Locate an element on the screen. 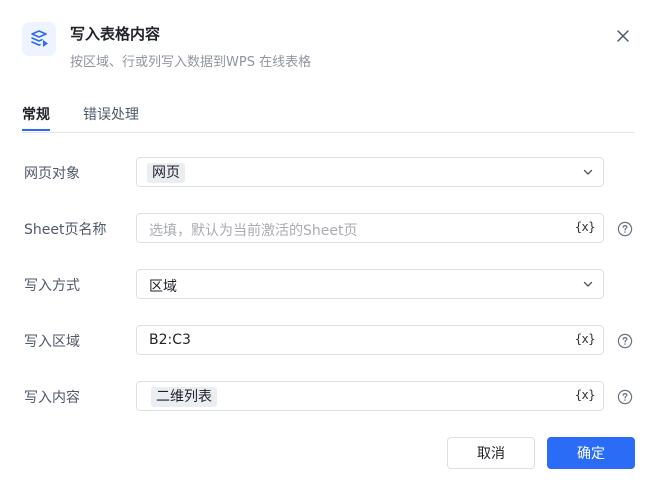 Image resolution: width=660 pixels, height=490 pixels. write-mode-label: 写入方式 is located at coordinates (52, 286).